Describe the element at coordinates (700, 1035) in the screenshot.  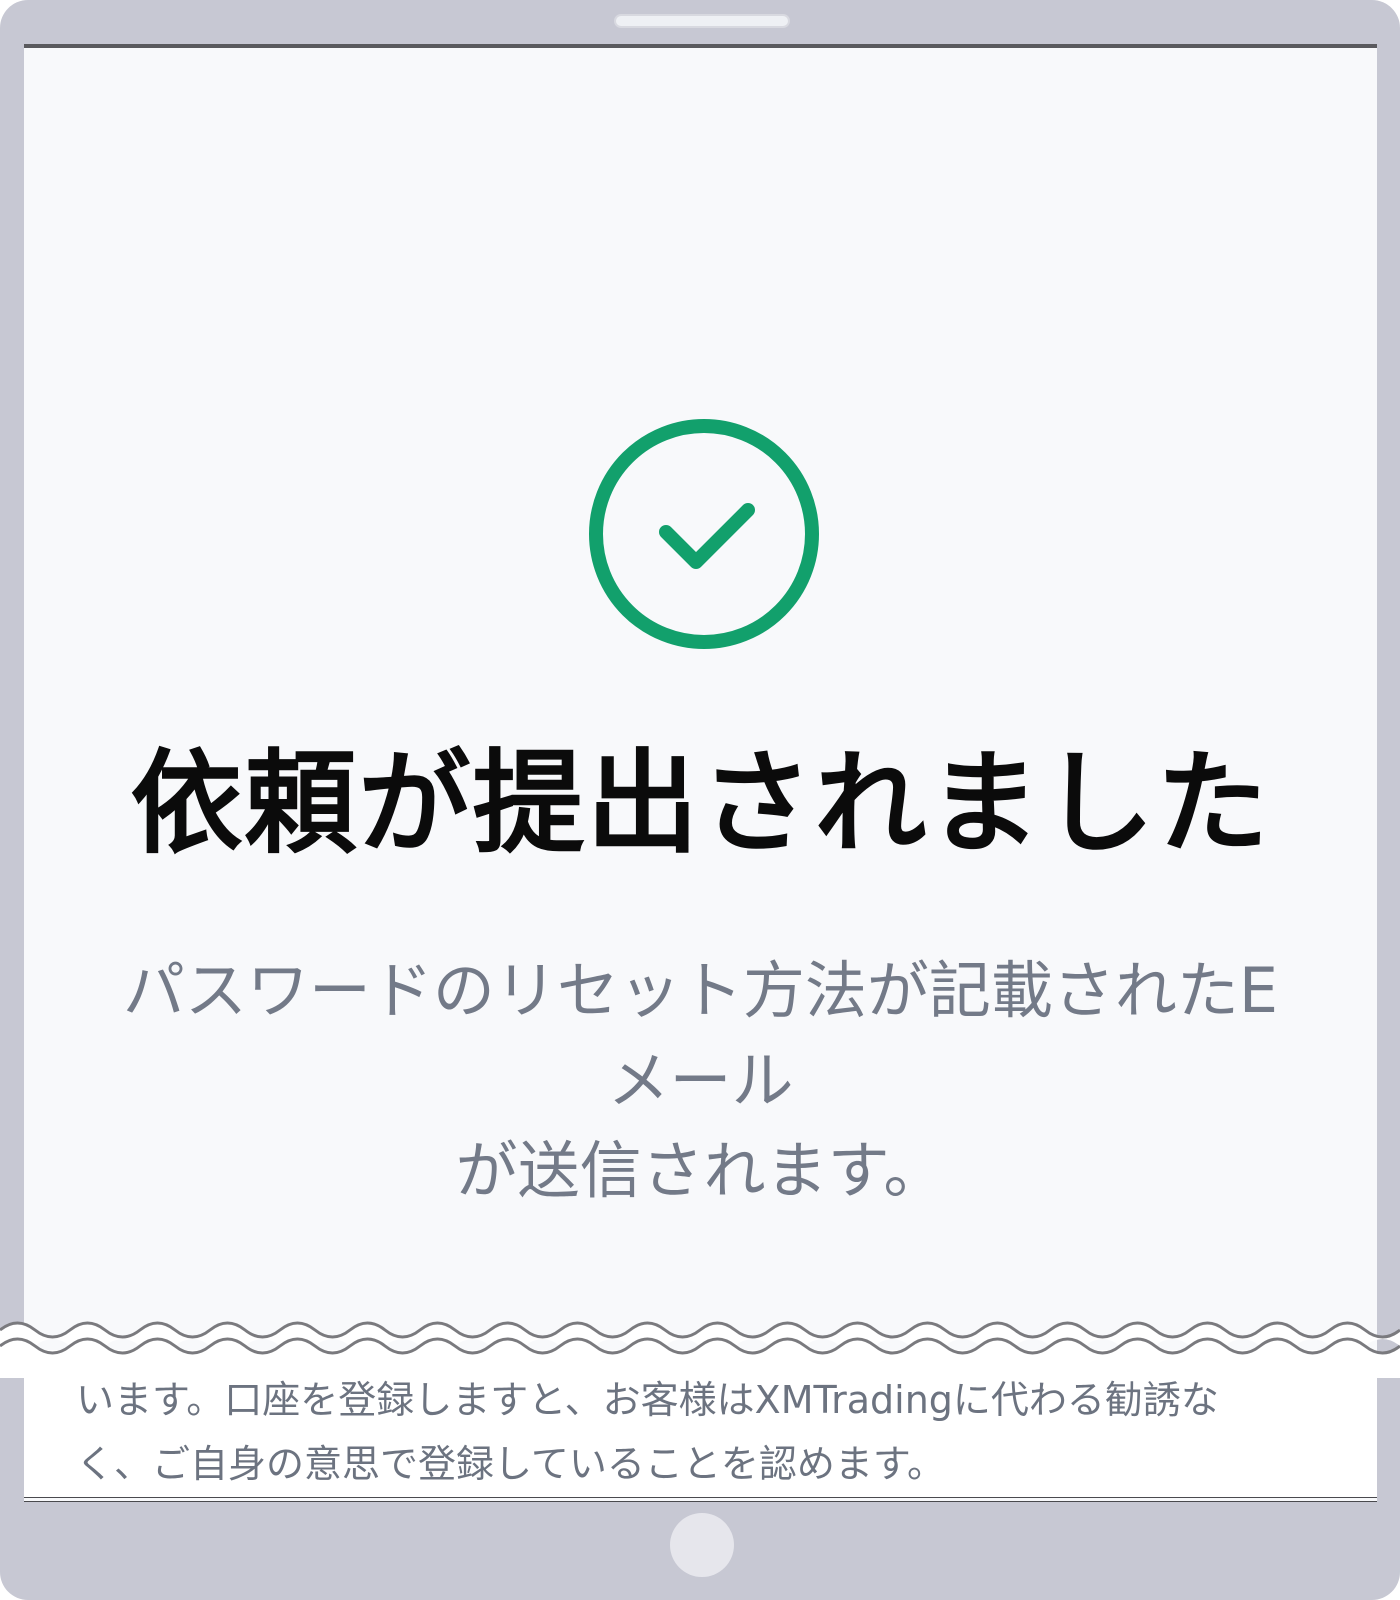
I see `description-line-1: パスワードのリセット方法が記載されたEメール` at that location.